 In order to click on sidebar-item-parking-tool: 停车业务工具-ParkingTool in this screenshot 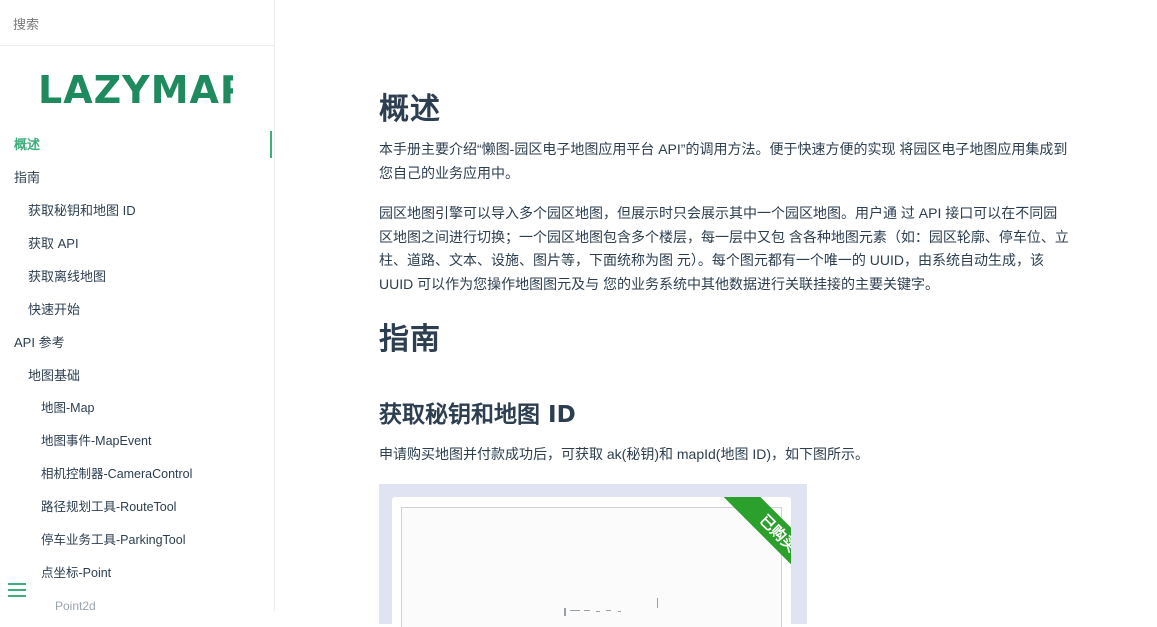, I will do `click(137, 540)`.